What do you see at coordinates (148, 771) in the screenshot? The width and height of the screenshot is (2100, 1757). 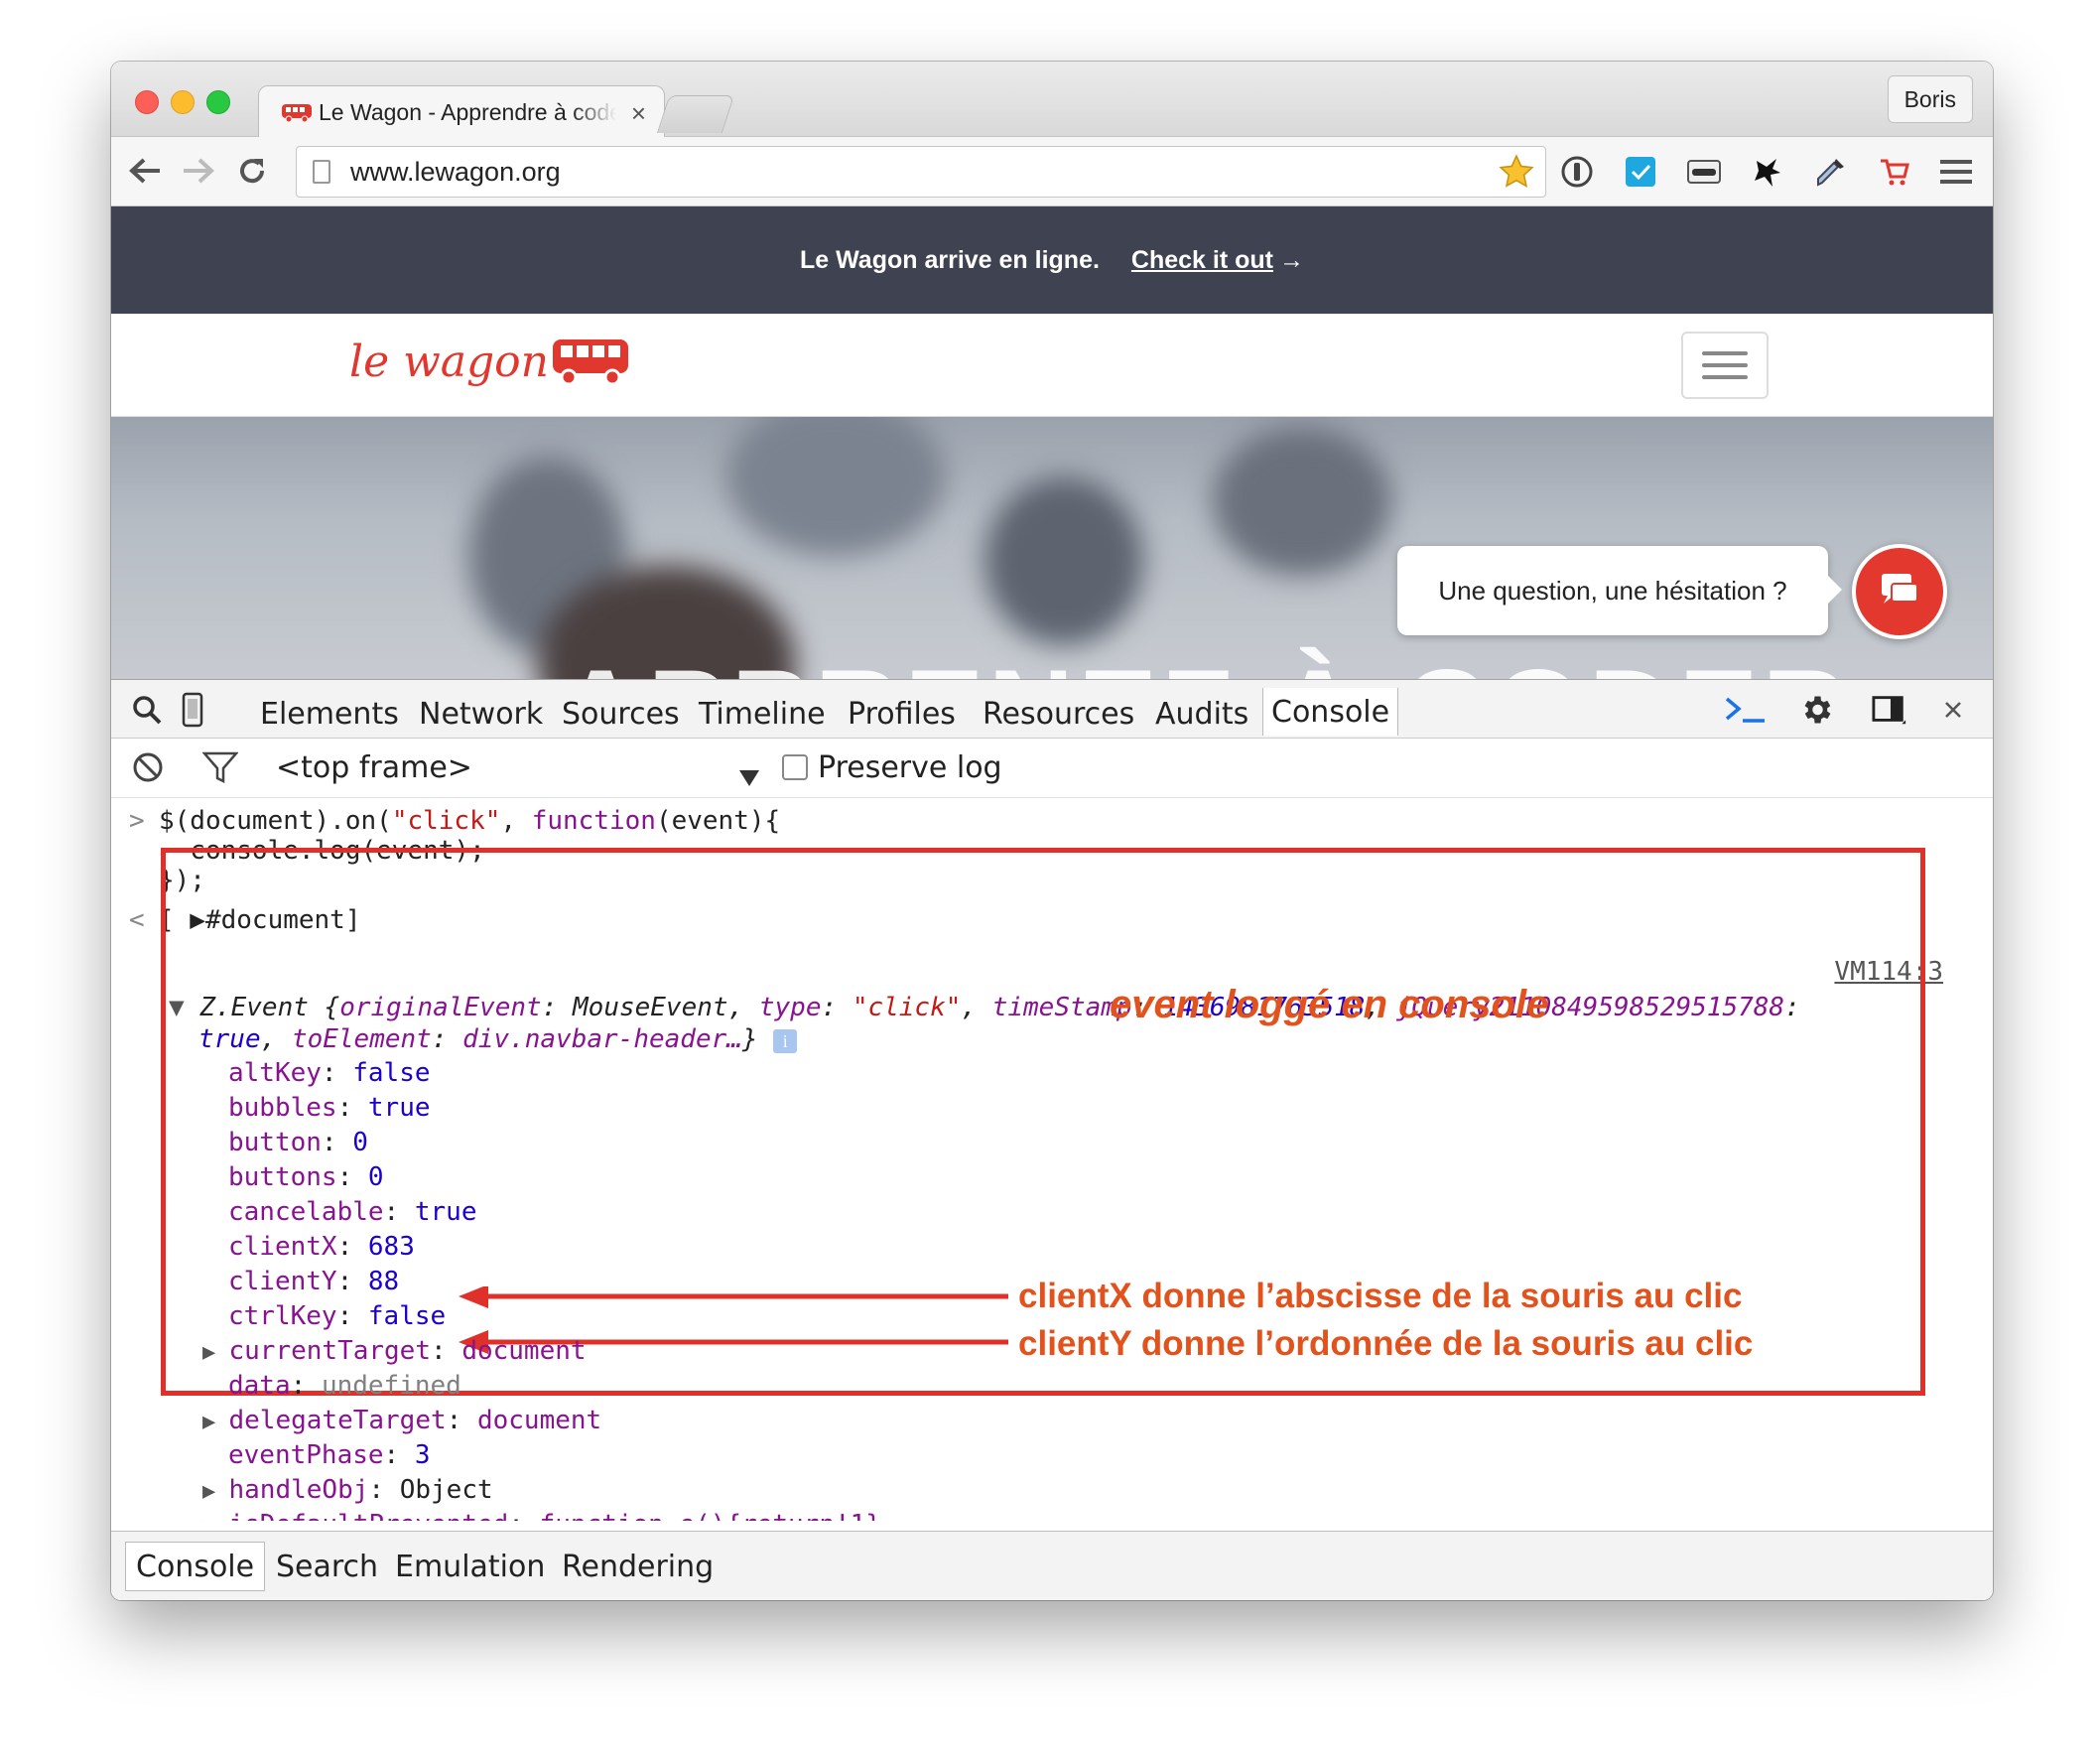 I see `clear-console-icon` at bounding box center [148, 771].